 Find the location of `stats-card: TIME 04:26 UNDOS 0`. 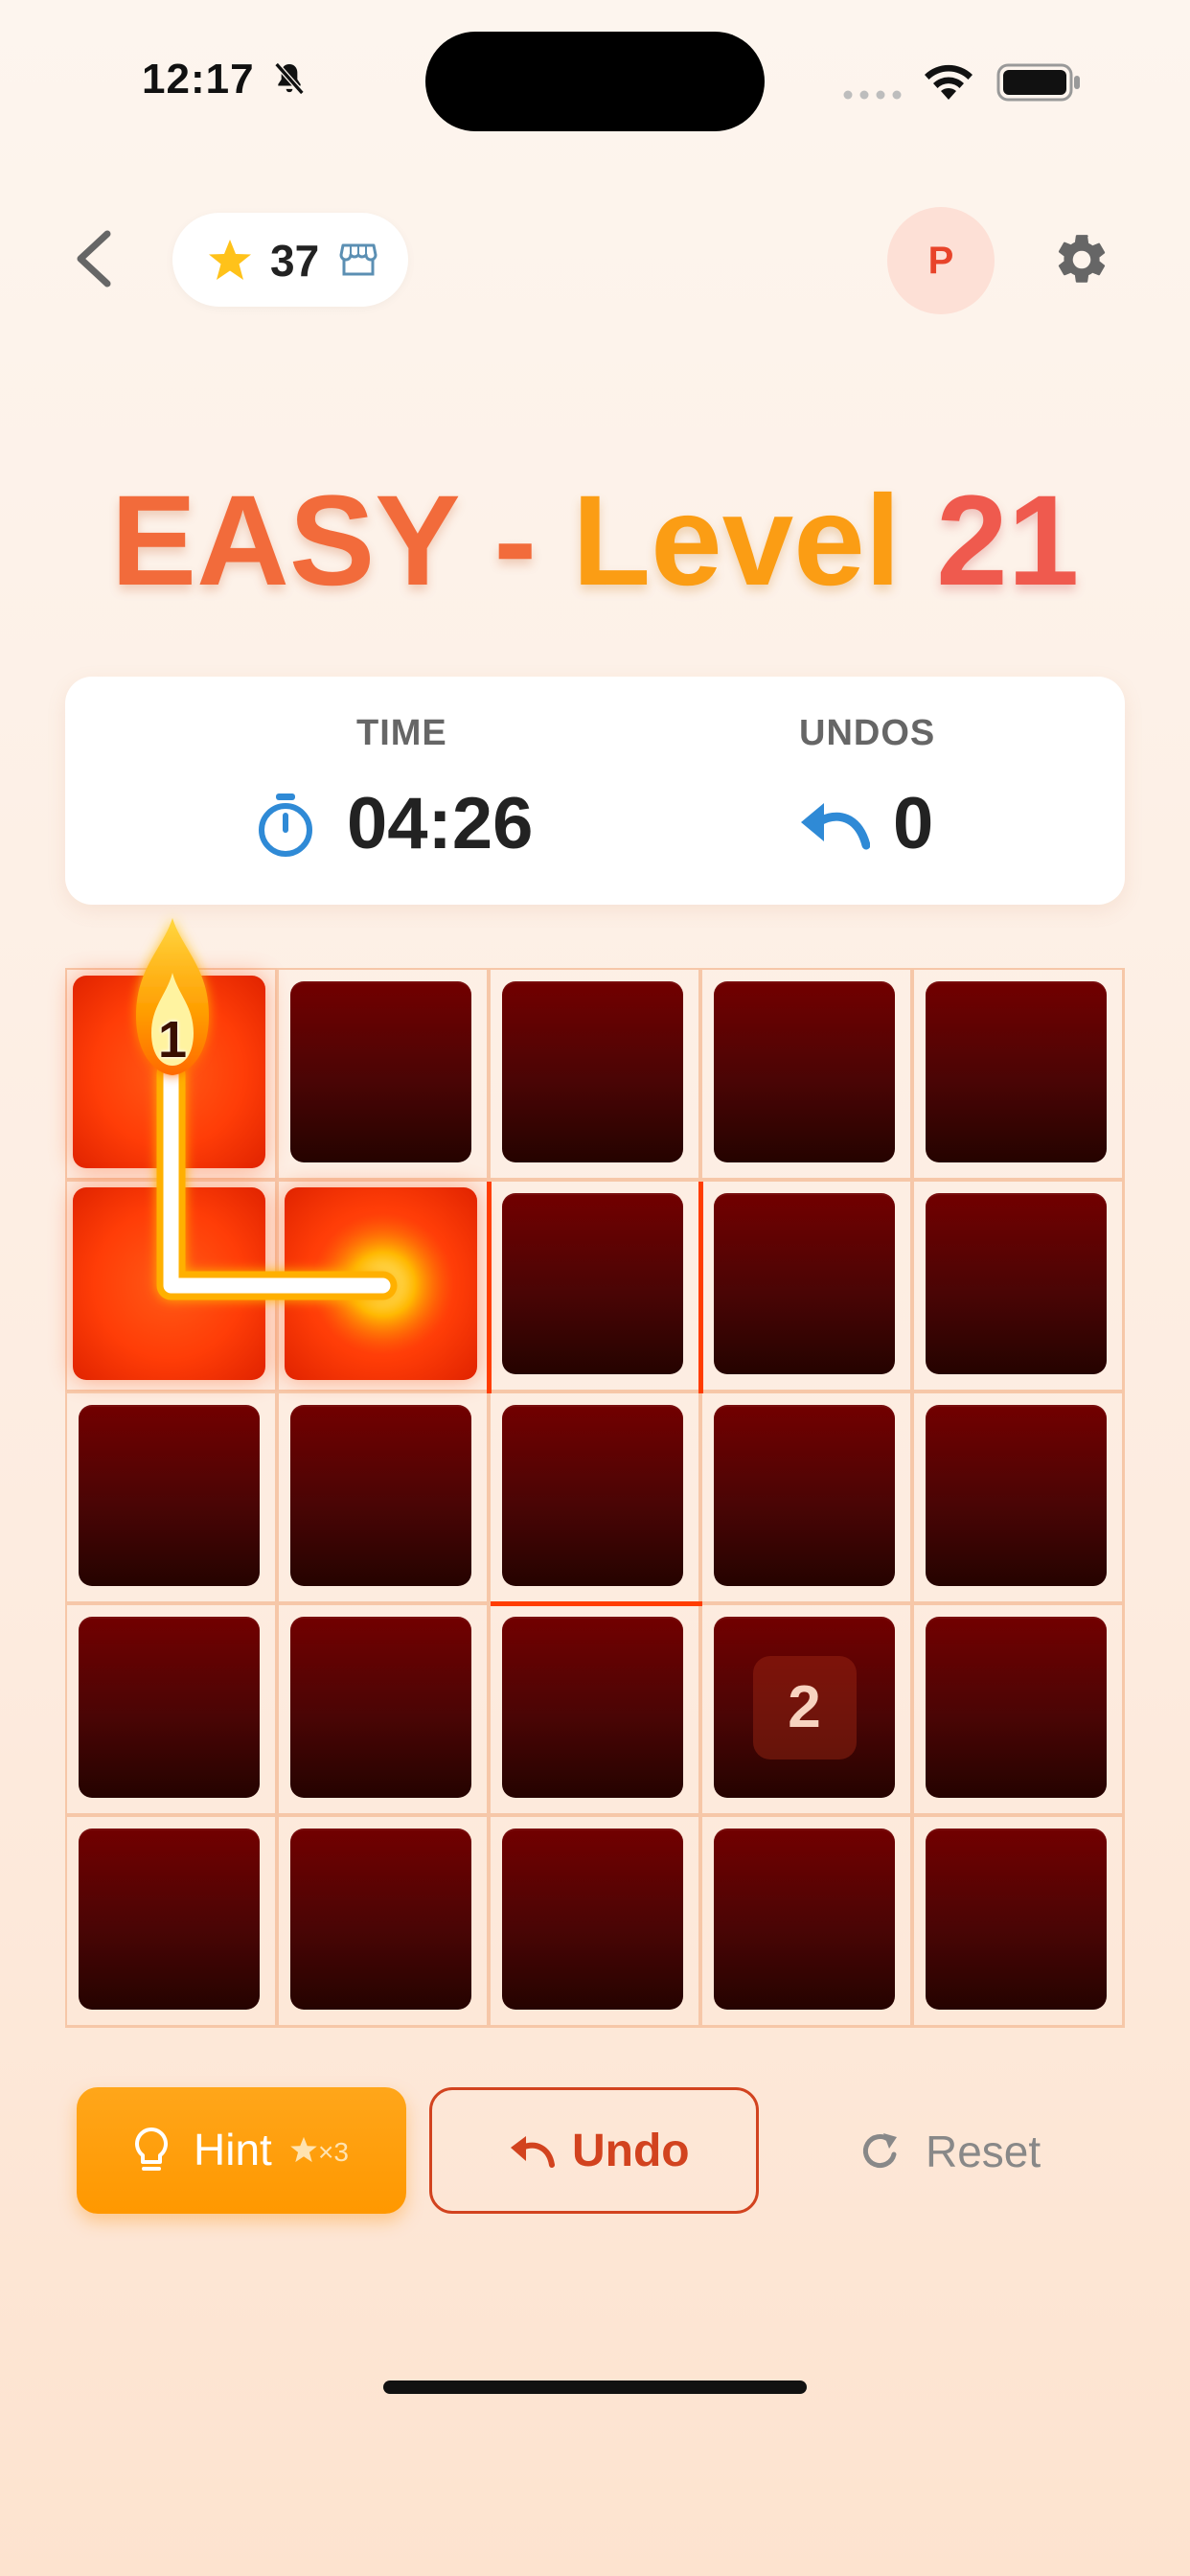

stats-card: TIME 04:26 UNDOS 0 is located at coordinates (595, 791).